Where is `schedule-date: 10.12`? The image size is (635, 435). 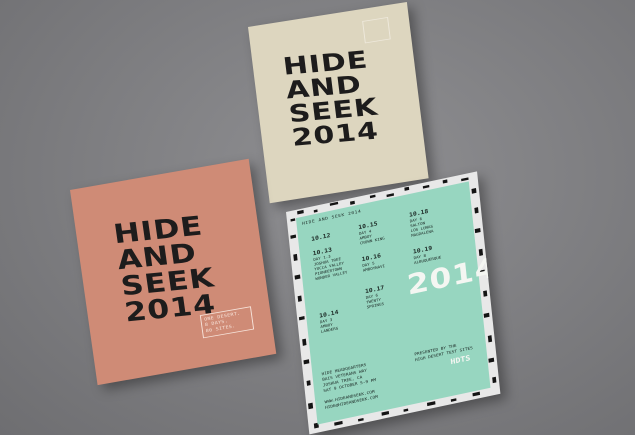 schedule-date: 10.12 is located at coordinates (320, 237).